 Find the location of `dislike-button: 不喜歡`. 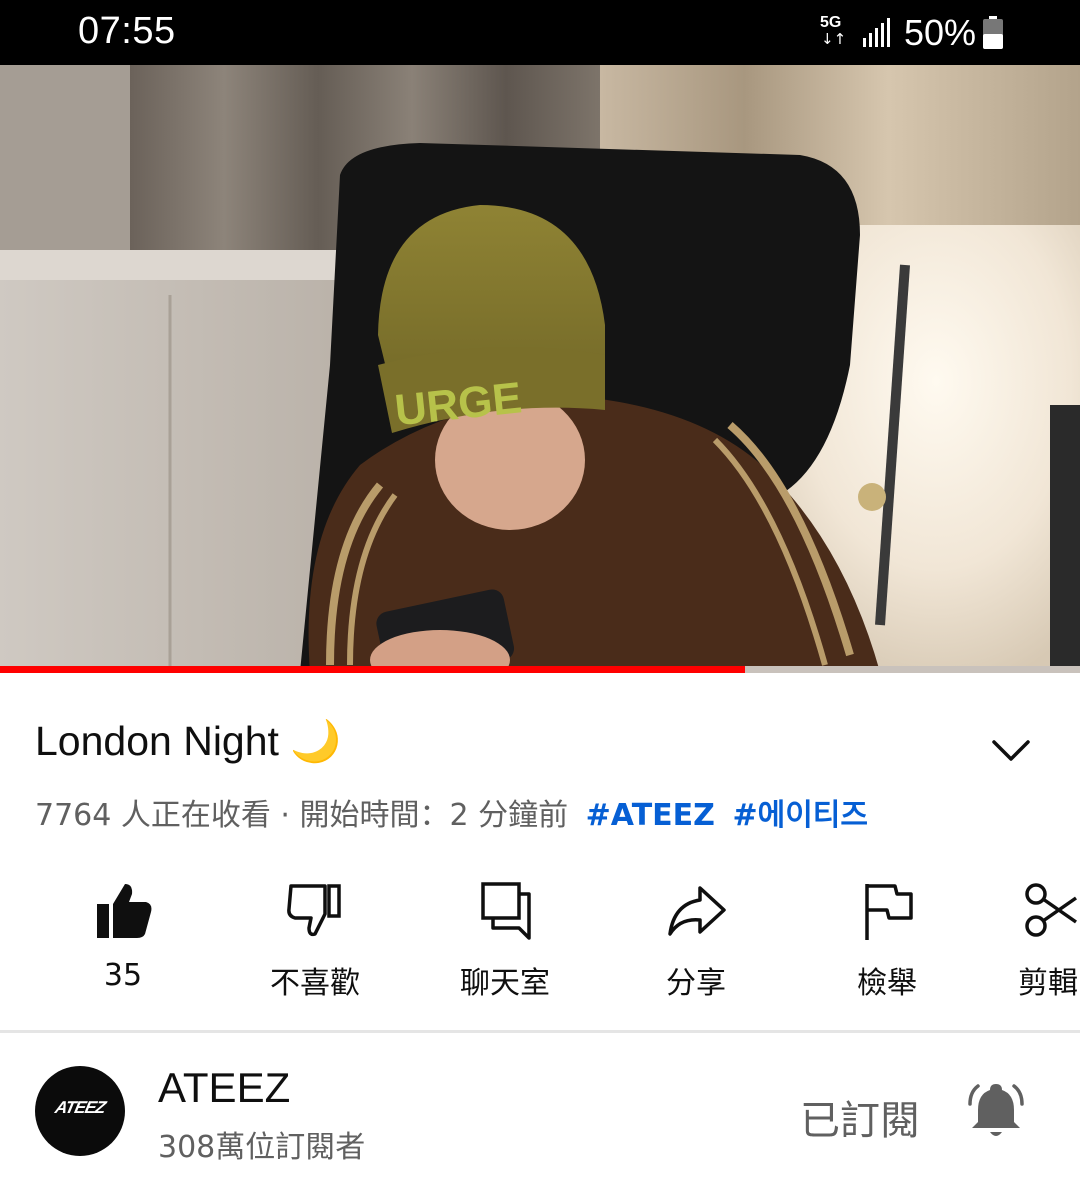

dislike-button: 不喜歡 is located at coordinates (315, 938).